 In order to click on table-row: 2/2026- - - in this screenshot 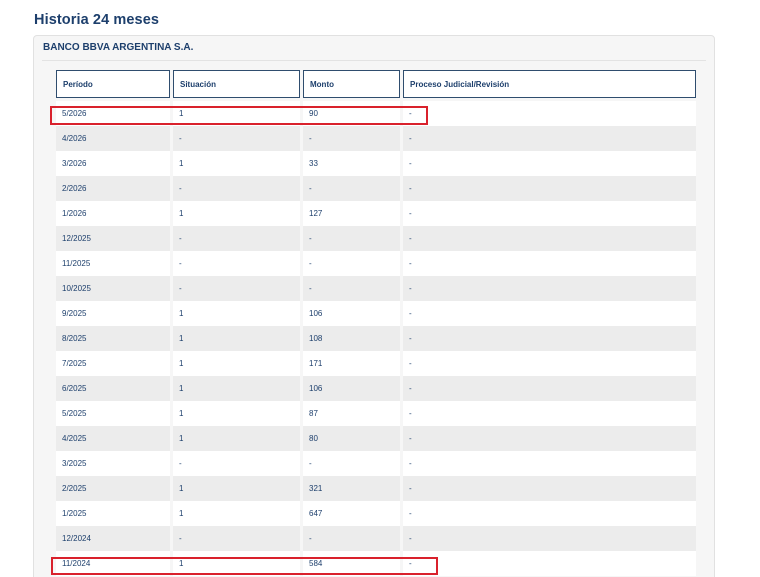, I will do `click(376, 188)`.